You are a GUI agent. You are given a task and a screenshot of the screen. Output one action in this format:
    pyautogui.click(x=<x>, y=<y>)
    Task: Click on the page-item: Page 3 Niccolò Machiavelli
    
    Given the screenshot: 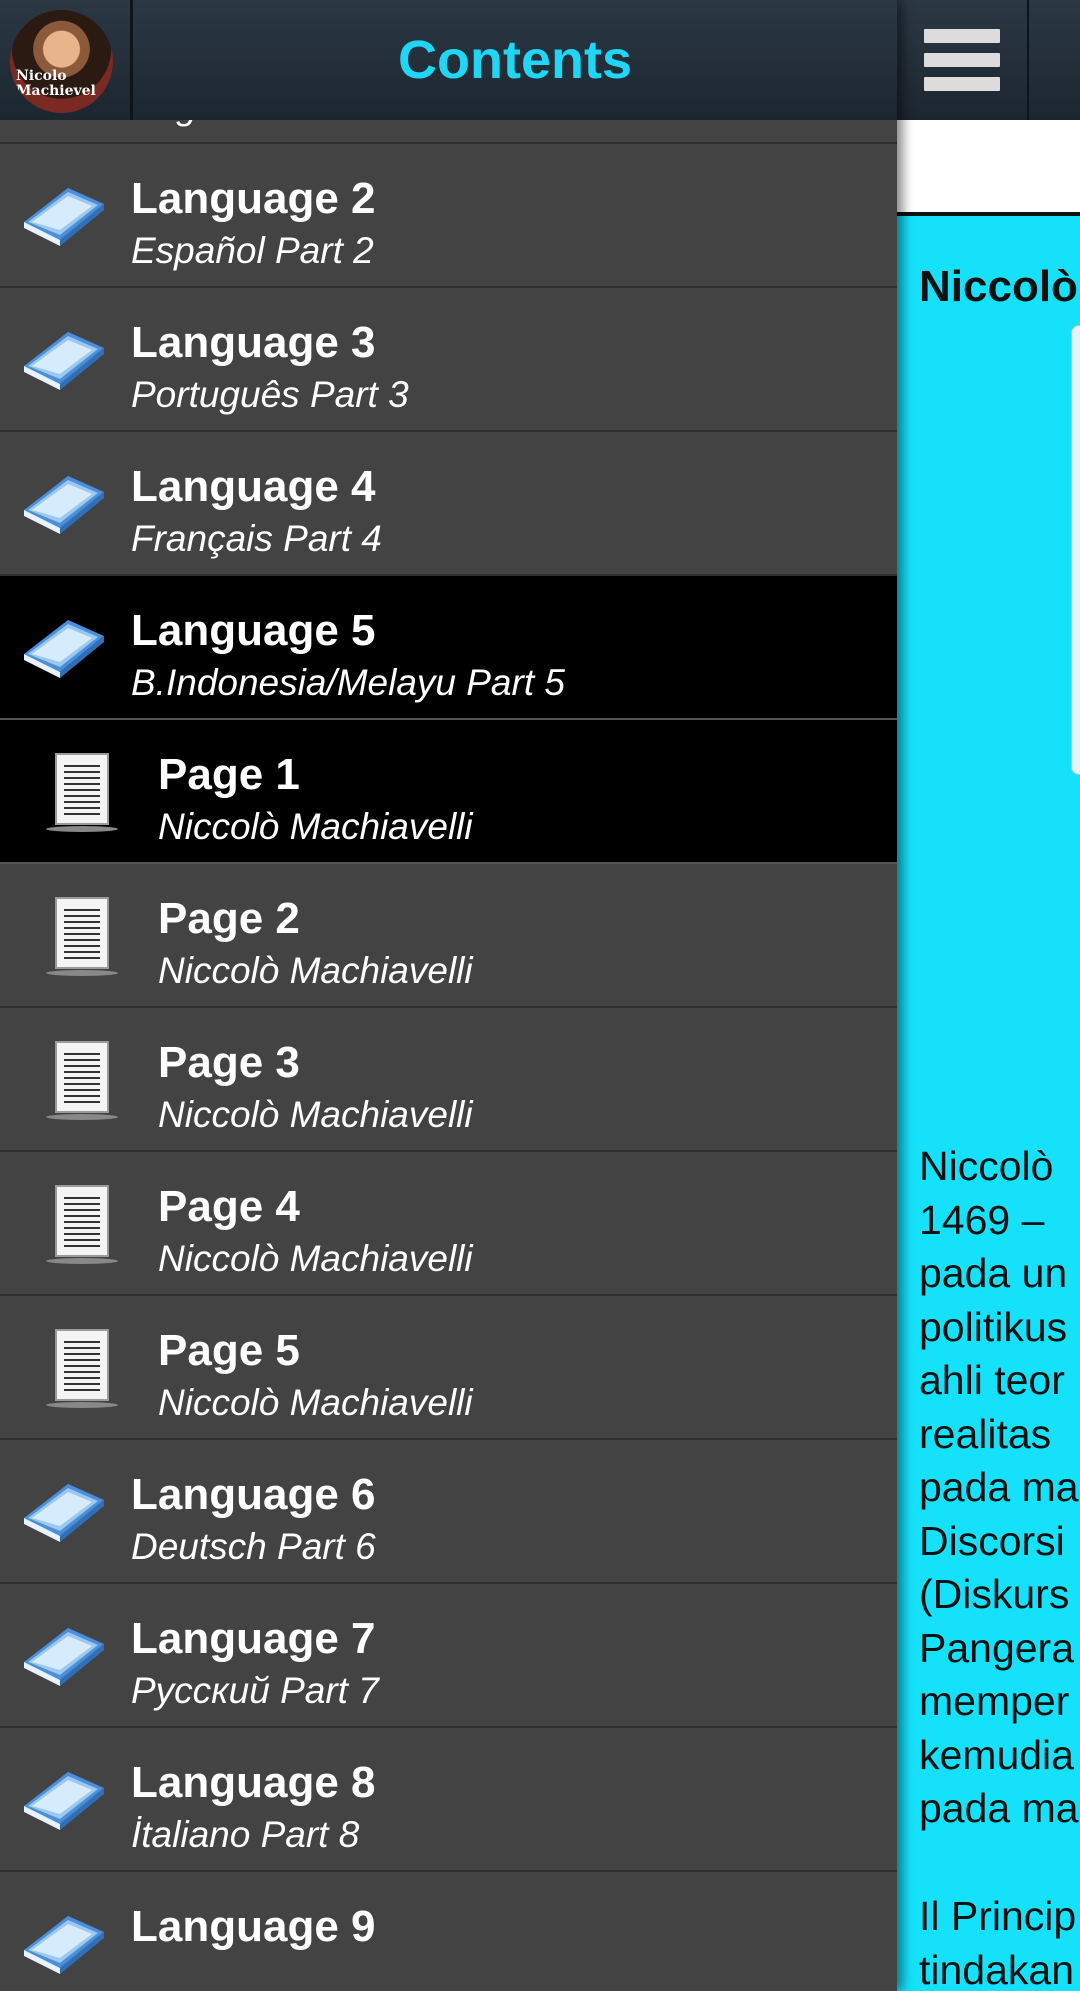 What is the action you would take?
    pyautogui.click(x=448, y=1080)
    